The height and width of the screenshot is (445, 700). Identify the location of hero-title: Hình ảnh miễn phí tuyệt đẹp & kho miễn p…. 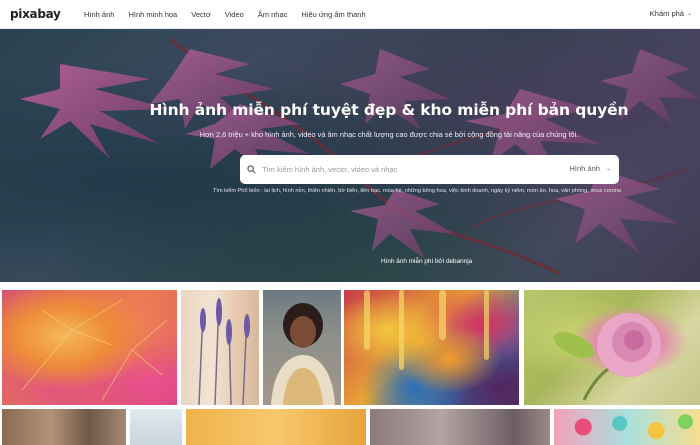
(389, 110).